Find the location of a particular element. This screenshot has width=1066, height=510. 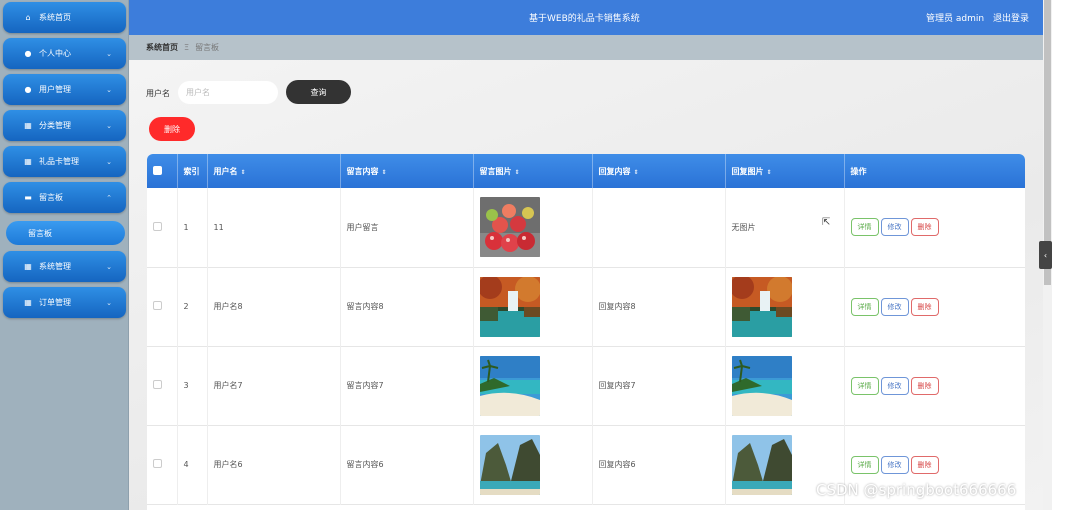

cell-index: 2 is located at coordinates (192, 306).